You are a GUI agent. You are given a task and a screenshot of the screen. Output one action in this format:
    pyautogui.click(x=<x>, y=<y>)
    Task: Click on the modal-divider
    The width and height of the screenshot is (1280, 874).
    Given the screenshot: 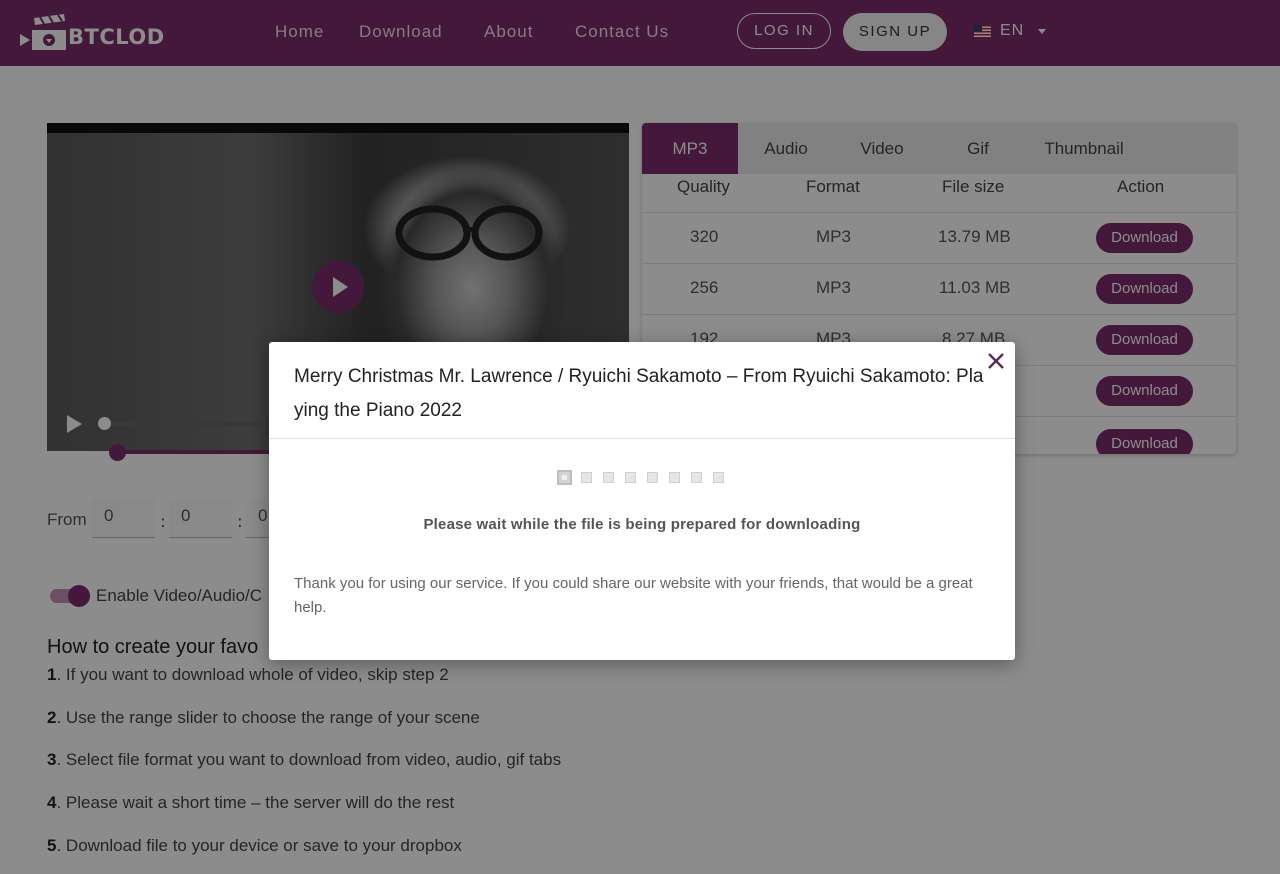 What is the action you would take?
    pyautogui.click(x=642, y=438)
    